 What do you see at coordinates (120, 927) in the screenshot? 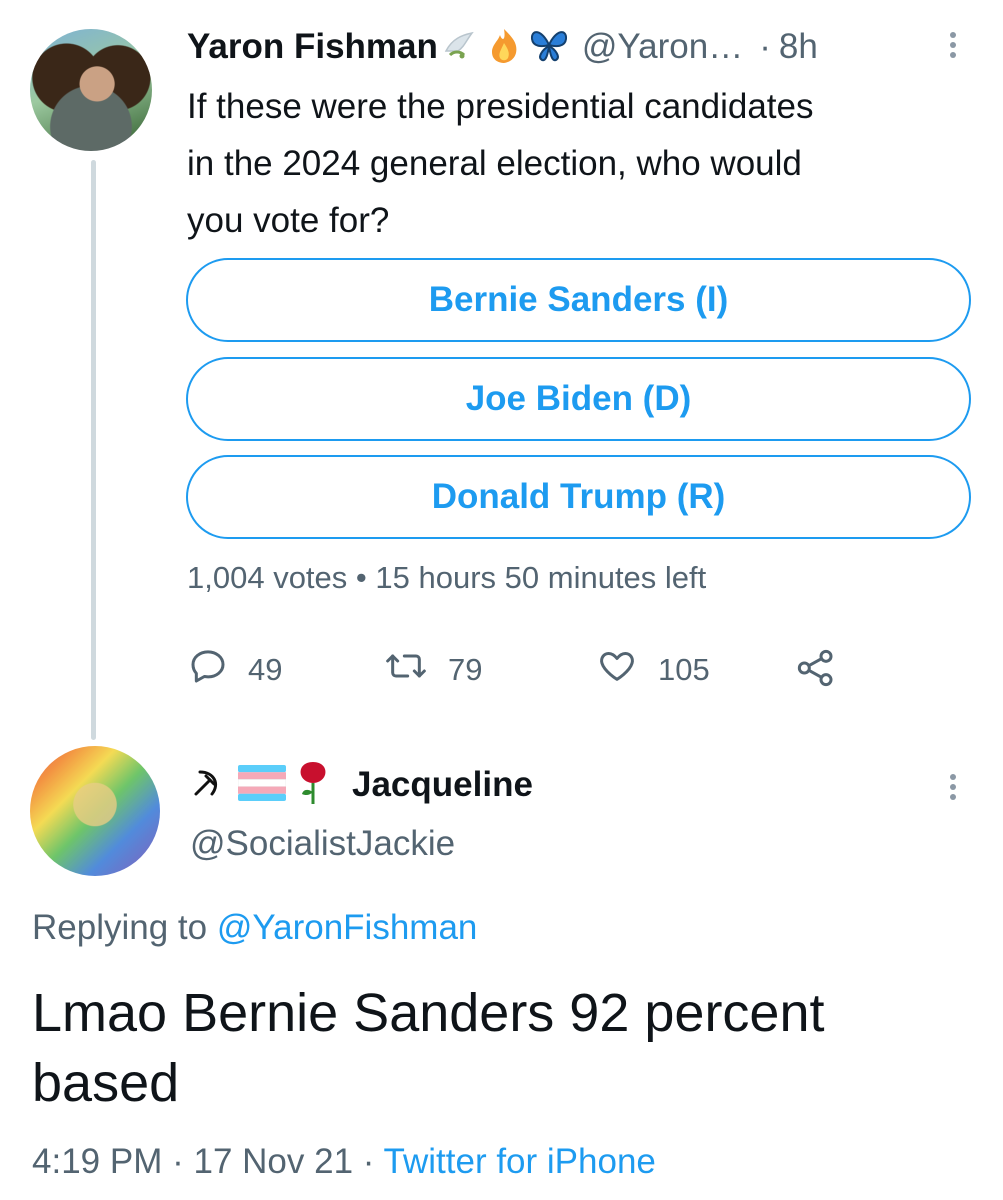
I see `replying-prefix: Replying to` at bounding box center [120, 927].